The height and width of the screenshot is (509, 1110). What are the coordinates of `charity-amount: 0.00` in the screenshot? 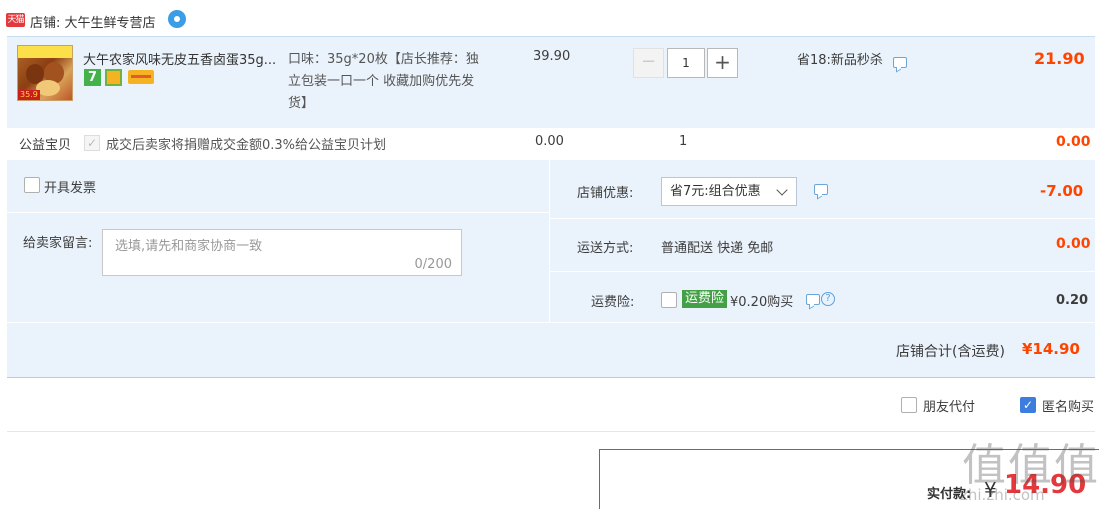 It's located at (549, 141).